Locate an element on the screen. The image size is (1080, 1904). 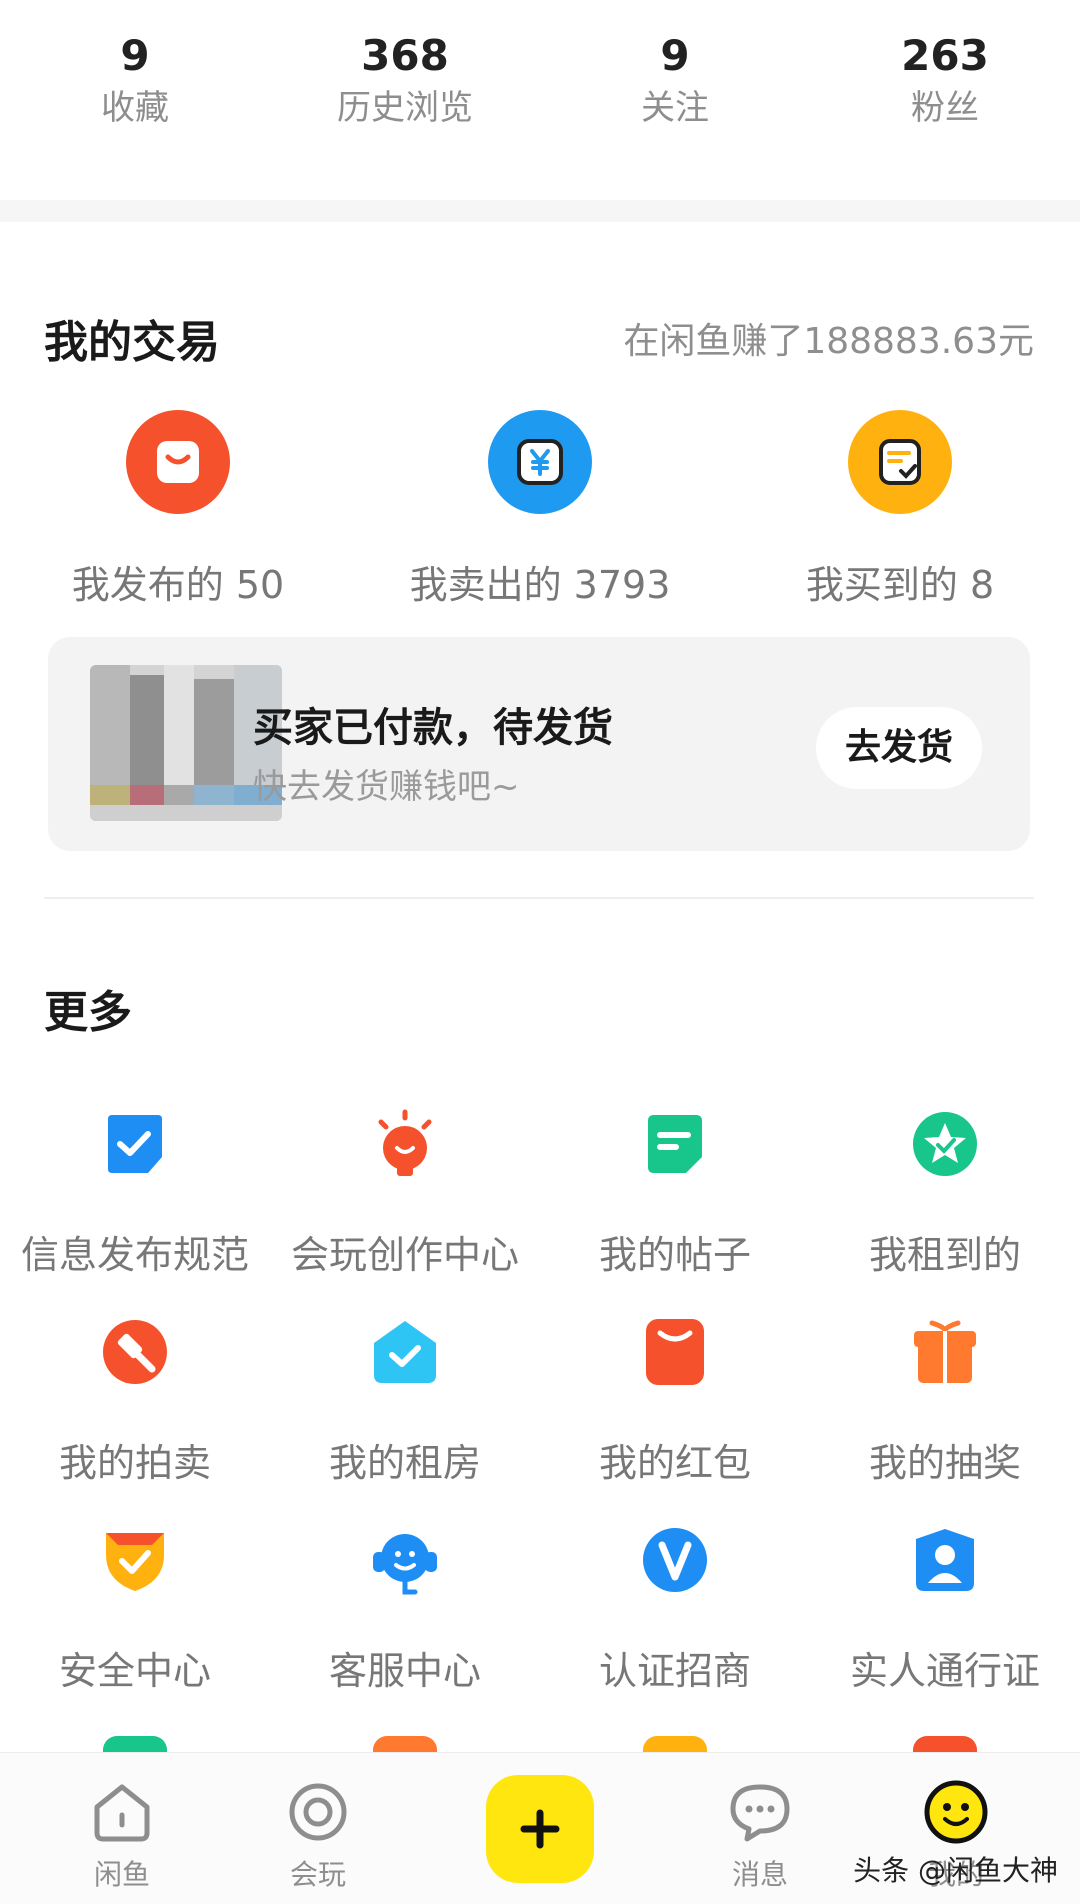
stats-row: 9 收藏 368 历史浏览 9 关注 263 粉丝 is located at coordinates (540, 90).